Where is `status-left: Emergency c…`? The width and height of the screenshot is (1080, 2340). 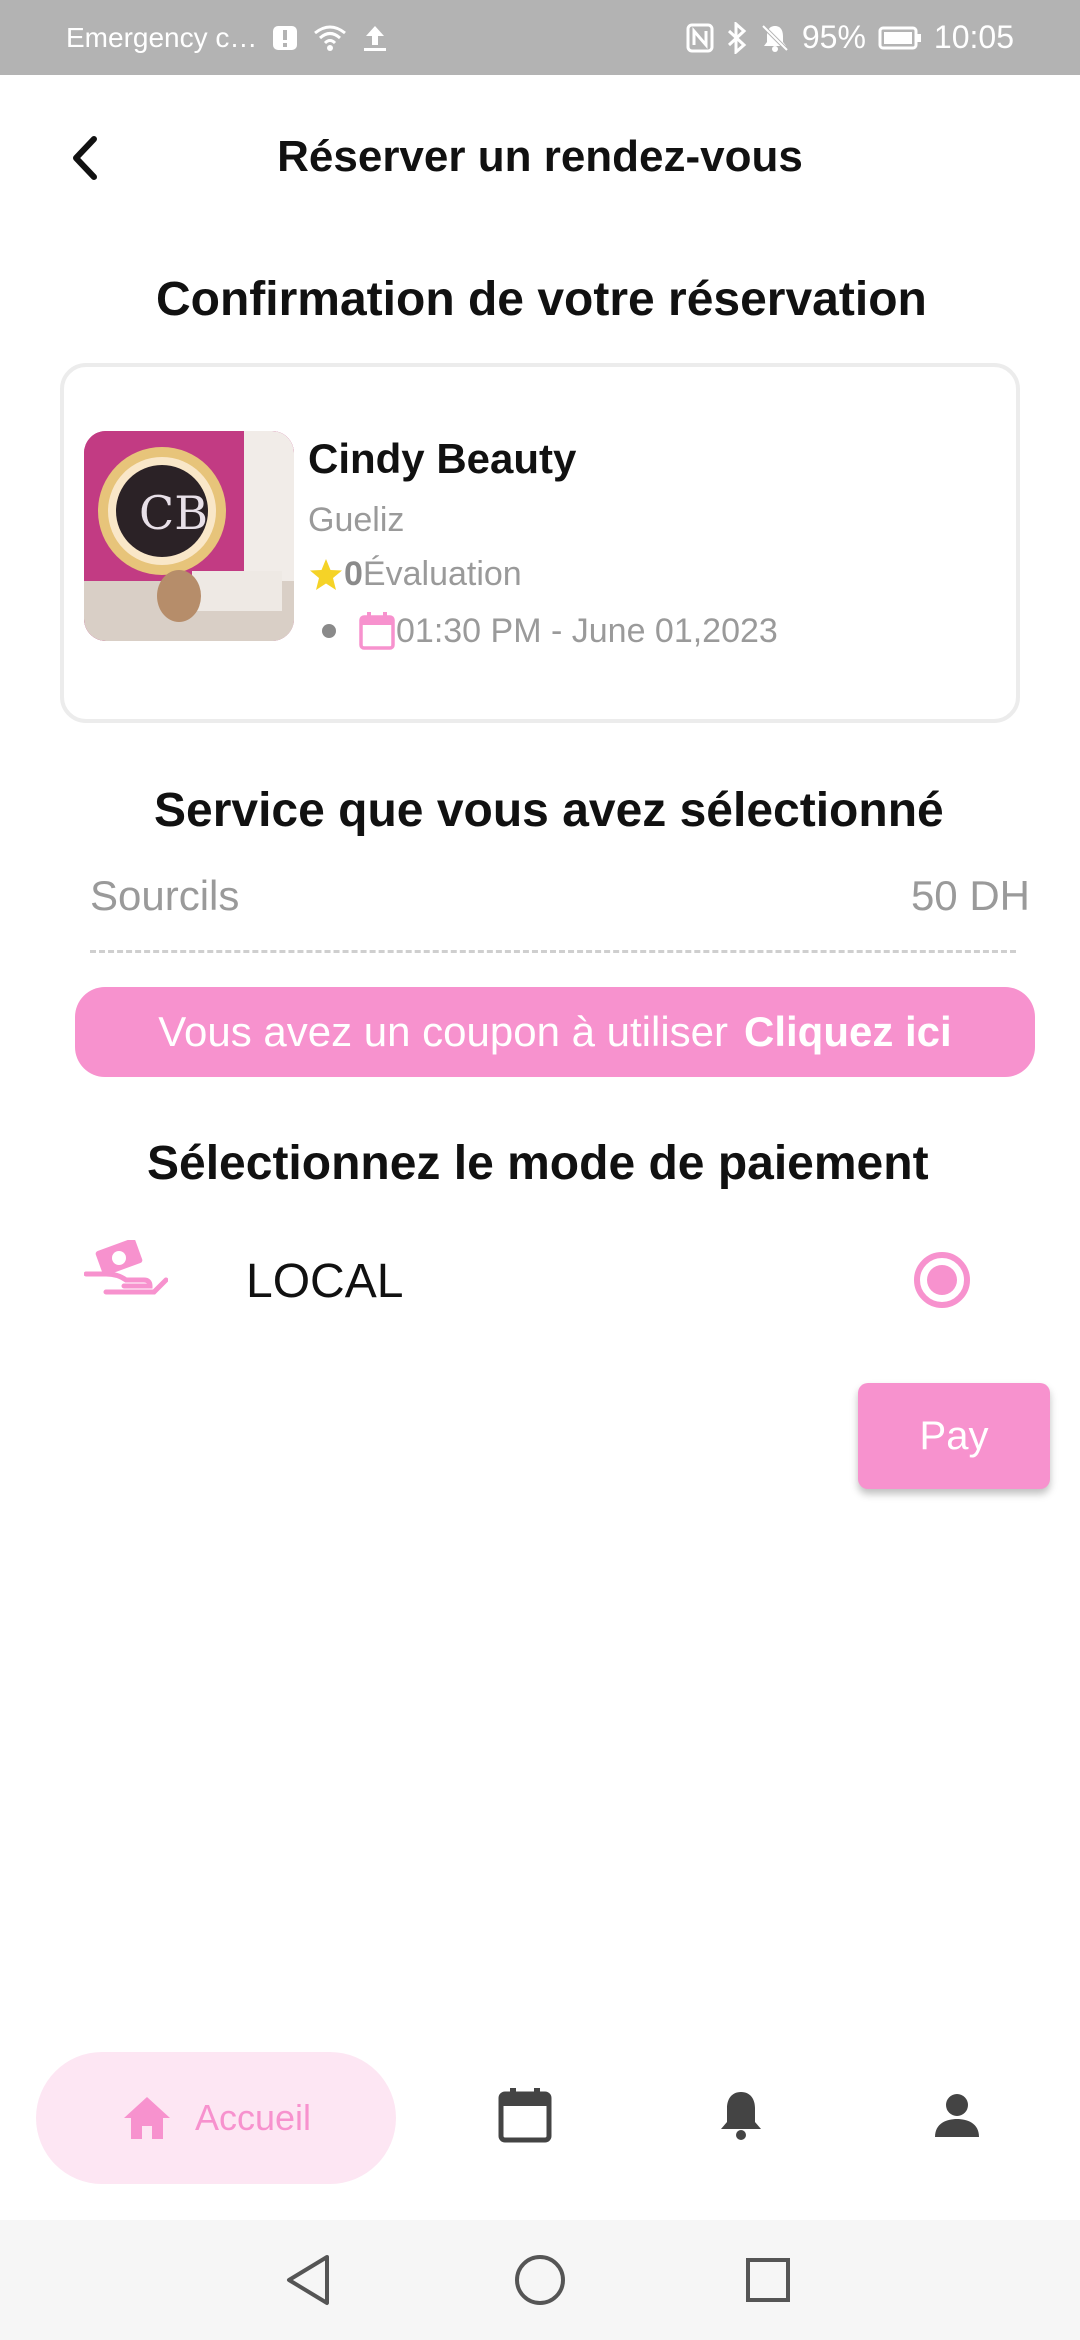
status-left: Emergency c… is located at coordinates (227, 37).